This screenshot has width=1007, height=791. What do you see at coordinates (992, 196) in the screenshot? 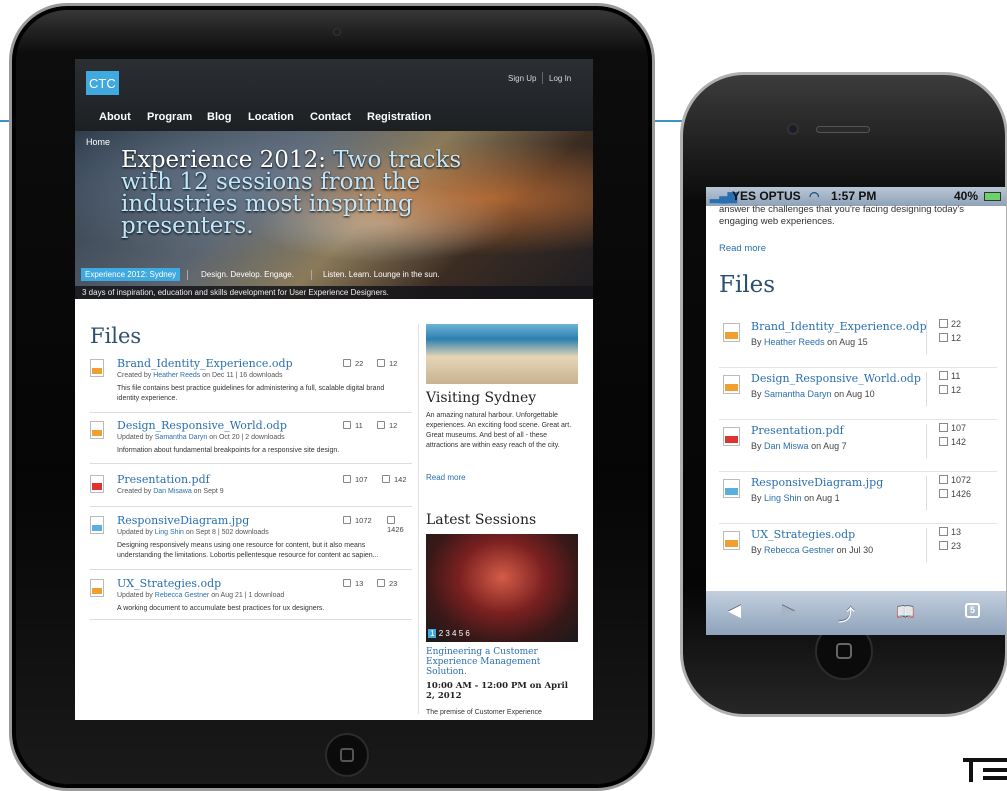
I see `battery-icon` at bounding box center [992, 196].